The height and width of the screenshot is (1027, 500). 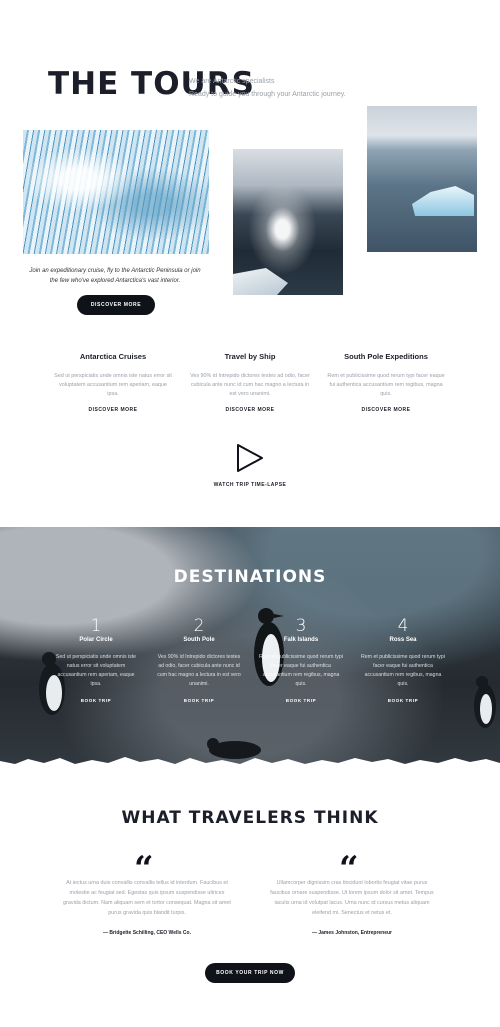 What do you see at coordinates (288, 222) in the screenshot?
I see `sea-sunlight-image` at bounding box center [288, 222].